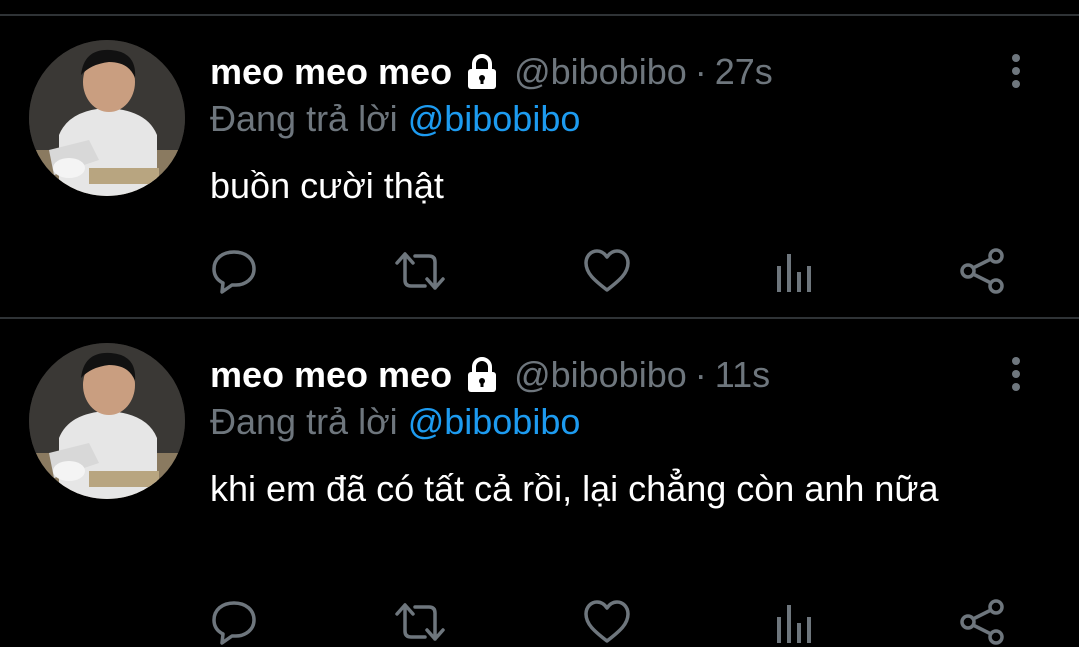  What do you see at coordinates (742, 375) in the screenshot?
I see `timestamp: 11s` at bounding box center [742, 375].